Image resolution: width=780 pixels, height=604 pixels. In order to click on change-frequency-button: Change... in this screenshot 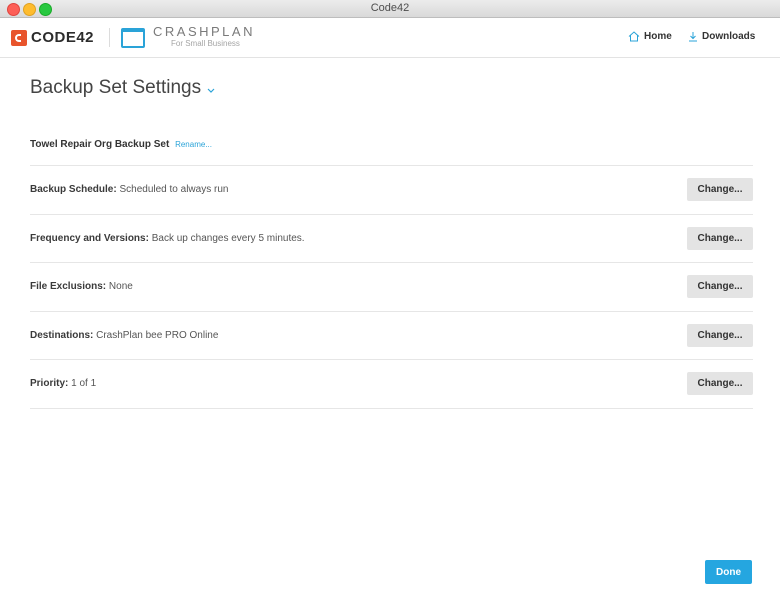, I will do `click(720, 238)`.